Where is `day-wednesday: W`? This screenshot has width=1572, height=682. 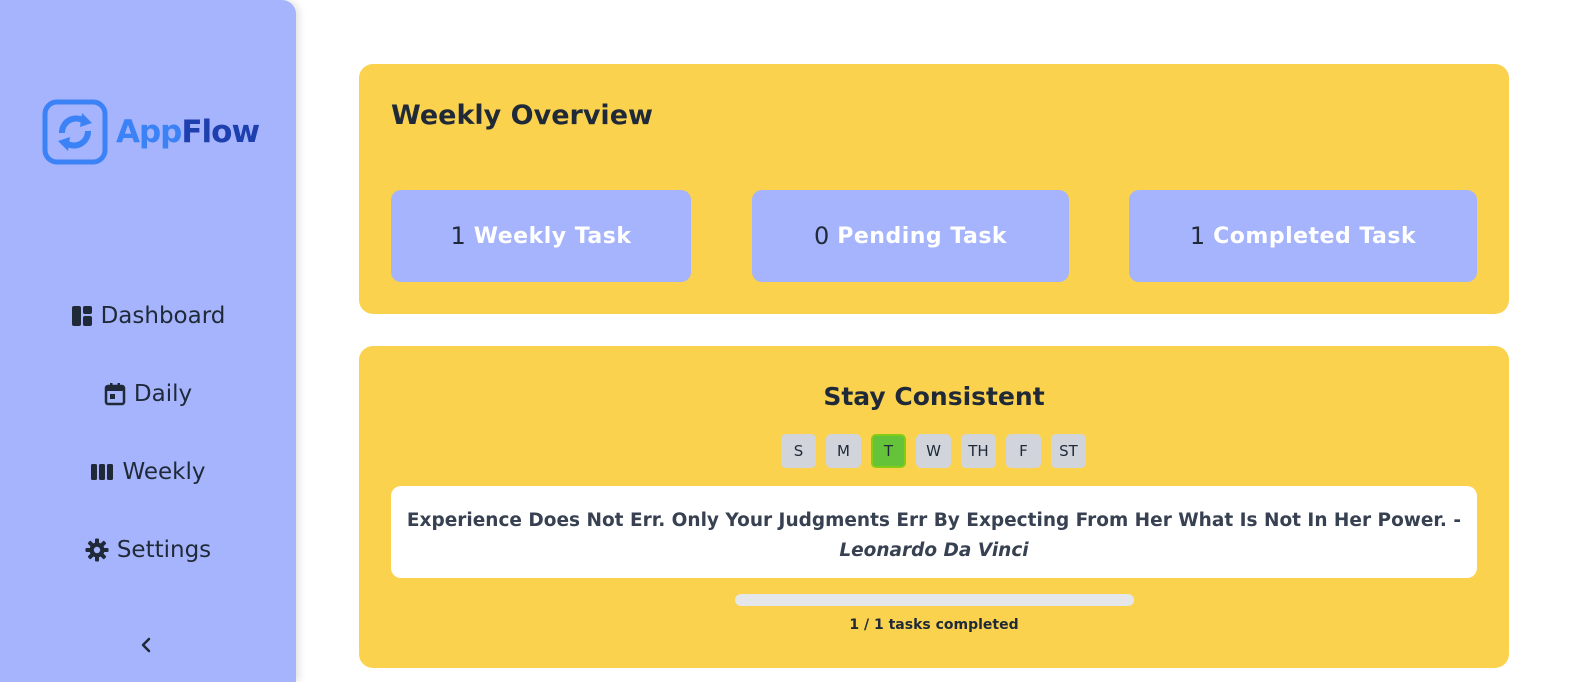
day-wednesday: W is located at coordinates (933, 451).